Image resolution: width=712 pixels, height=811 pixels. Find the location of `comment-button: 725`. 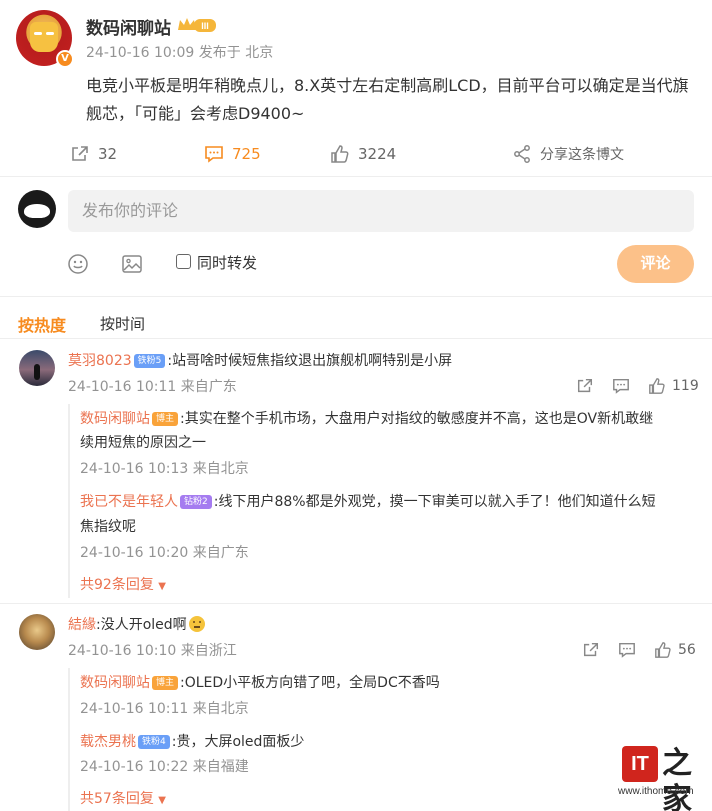

comment-button: 725 is located at coordinates (232, 154).